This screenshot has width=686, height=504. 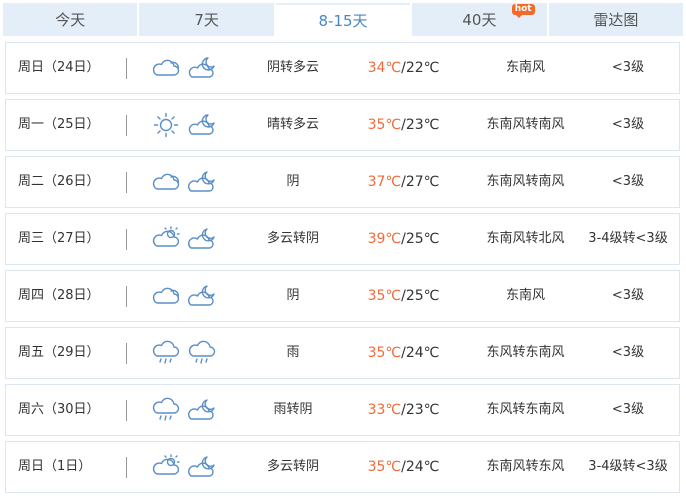 I want to click on temperature-range: 35℃/23℃, so click(x=403, y=125).